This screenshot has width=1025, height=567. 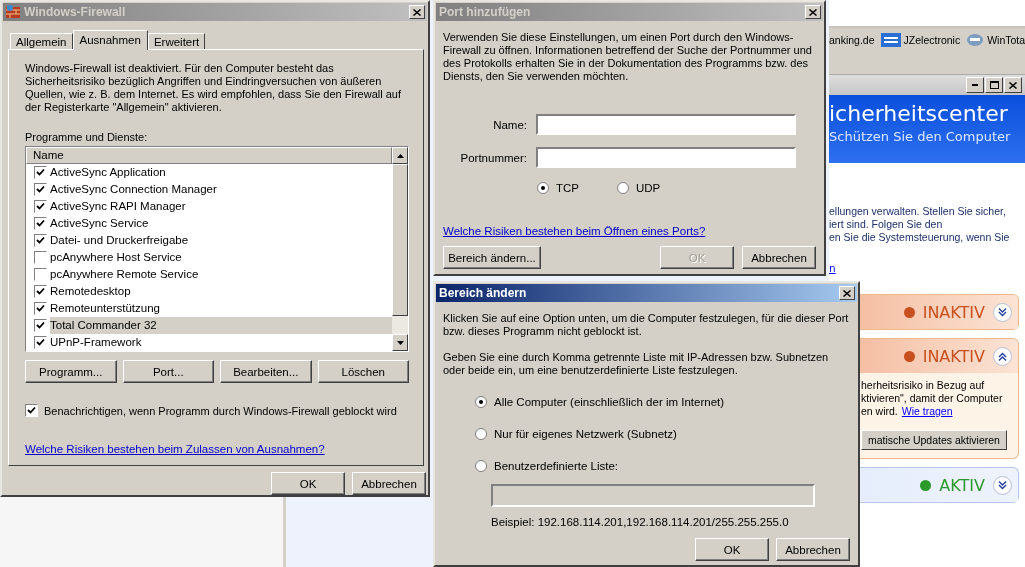 What do you see at coordinates (923, 385) in the screenshot?
I see `card-text: herheitsrisiko in Bezug auf` at bounding box center [923, 385].